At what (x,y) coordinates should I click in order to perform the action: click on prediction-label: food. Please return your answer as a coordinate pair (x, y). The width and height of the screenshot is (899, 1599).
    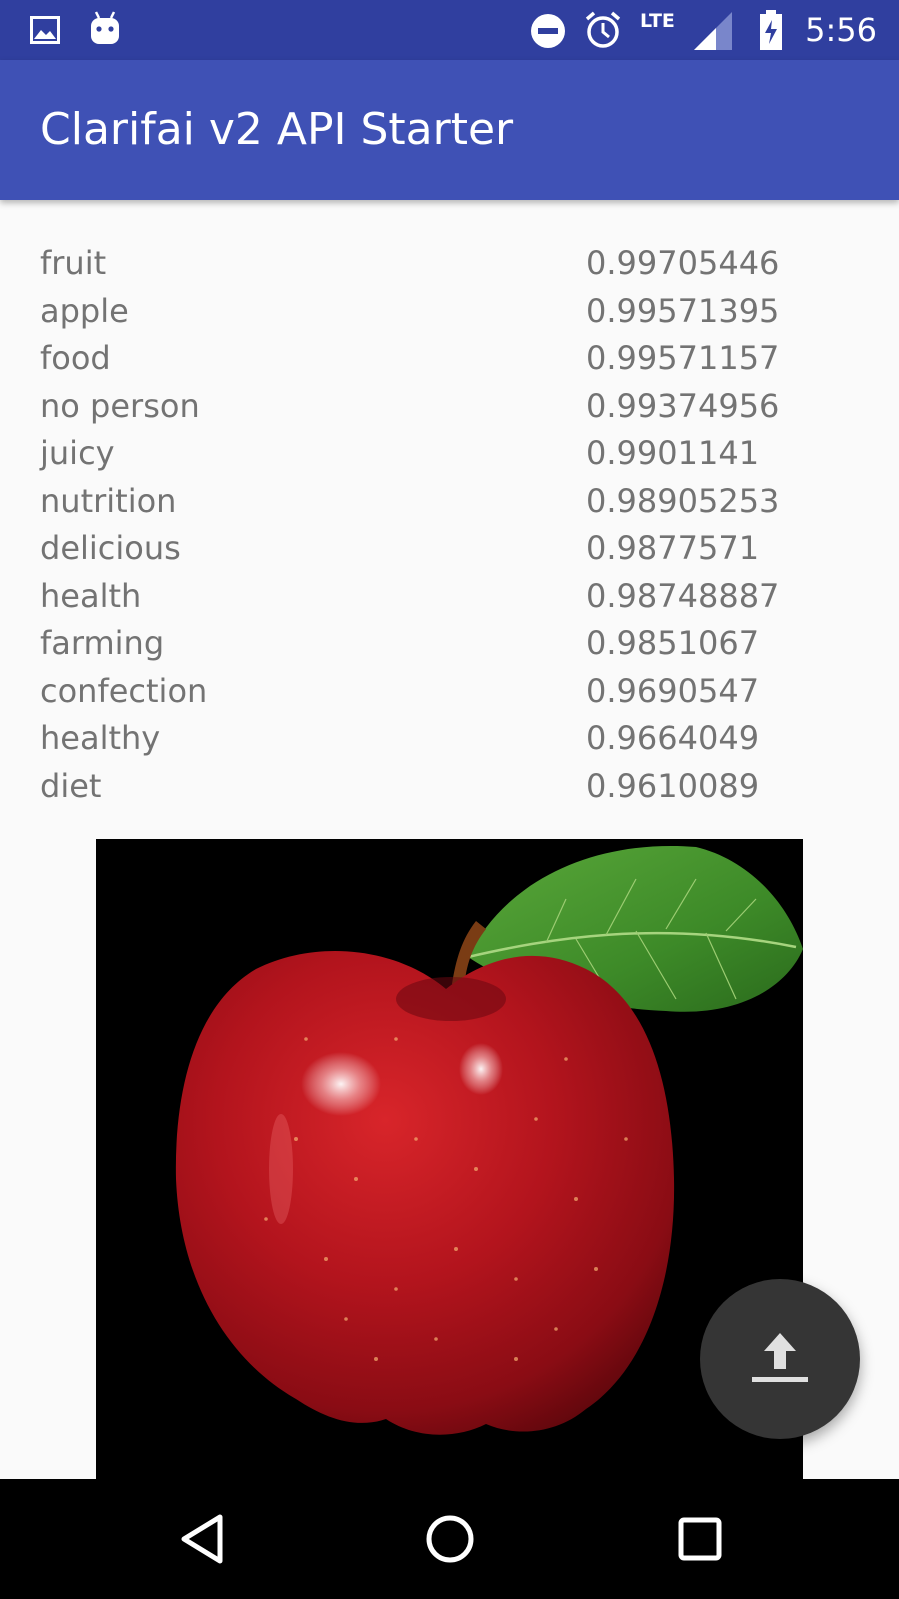
    Looking at the image, I should click on (75, 358).